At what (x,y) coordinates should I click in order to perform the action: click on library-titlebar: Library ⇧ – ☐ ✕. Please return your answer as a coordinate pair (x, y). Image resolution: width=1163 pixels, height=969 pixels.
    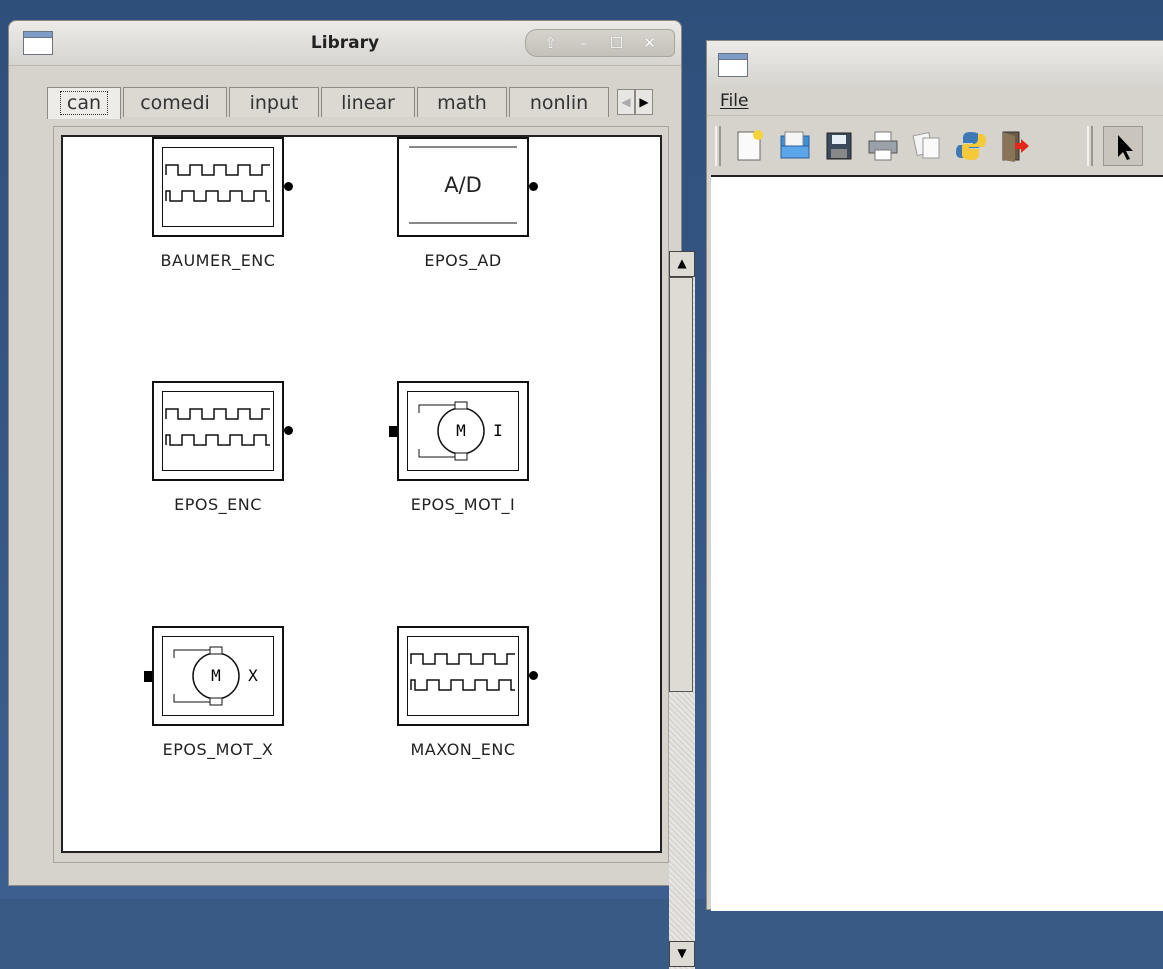
    Looking at the image, I should click on (345, 43).